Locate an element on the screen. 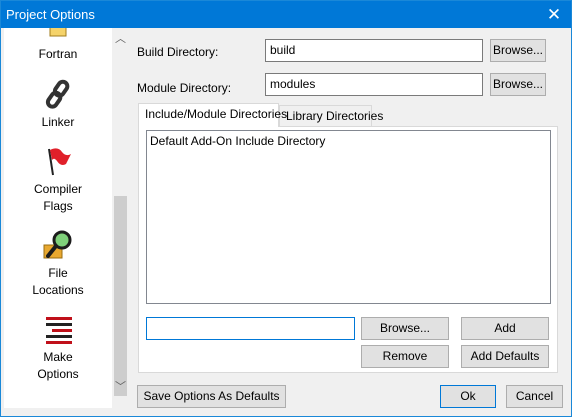 The width and height of the screenshot is (572, 417). category-linker: Linker is located at coordinates (58, 104).